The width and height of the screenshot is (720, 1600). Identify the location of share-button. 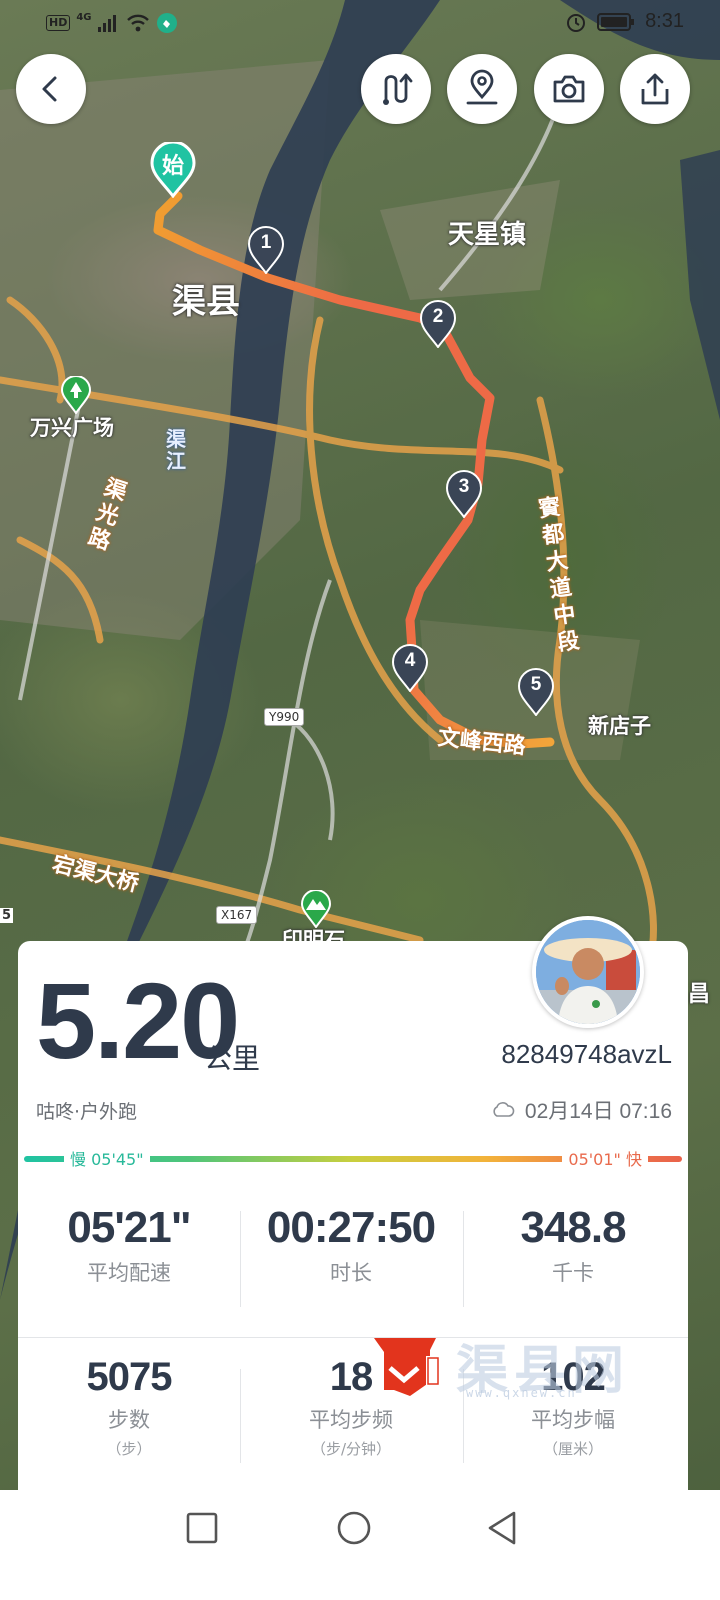
(655, 89).